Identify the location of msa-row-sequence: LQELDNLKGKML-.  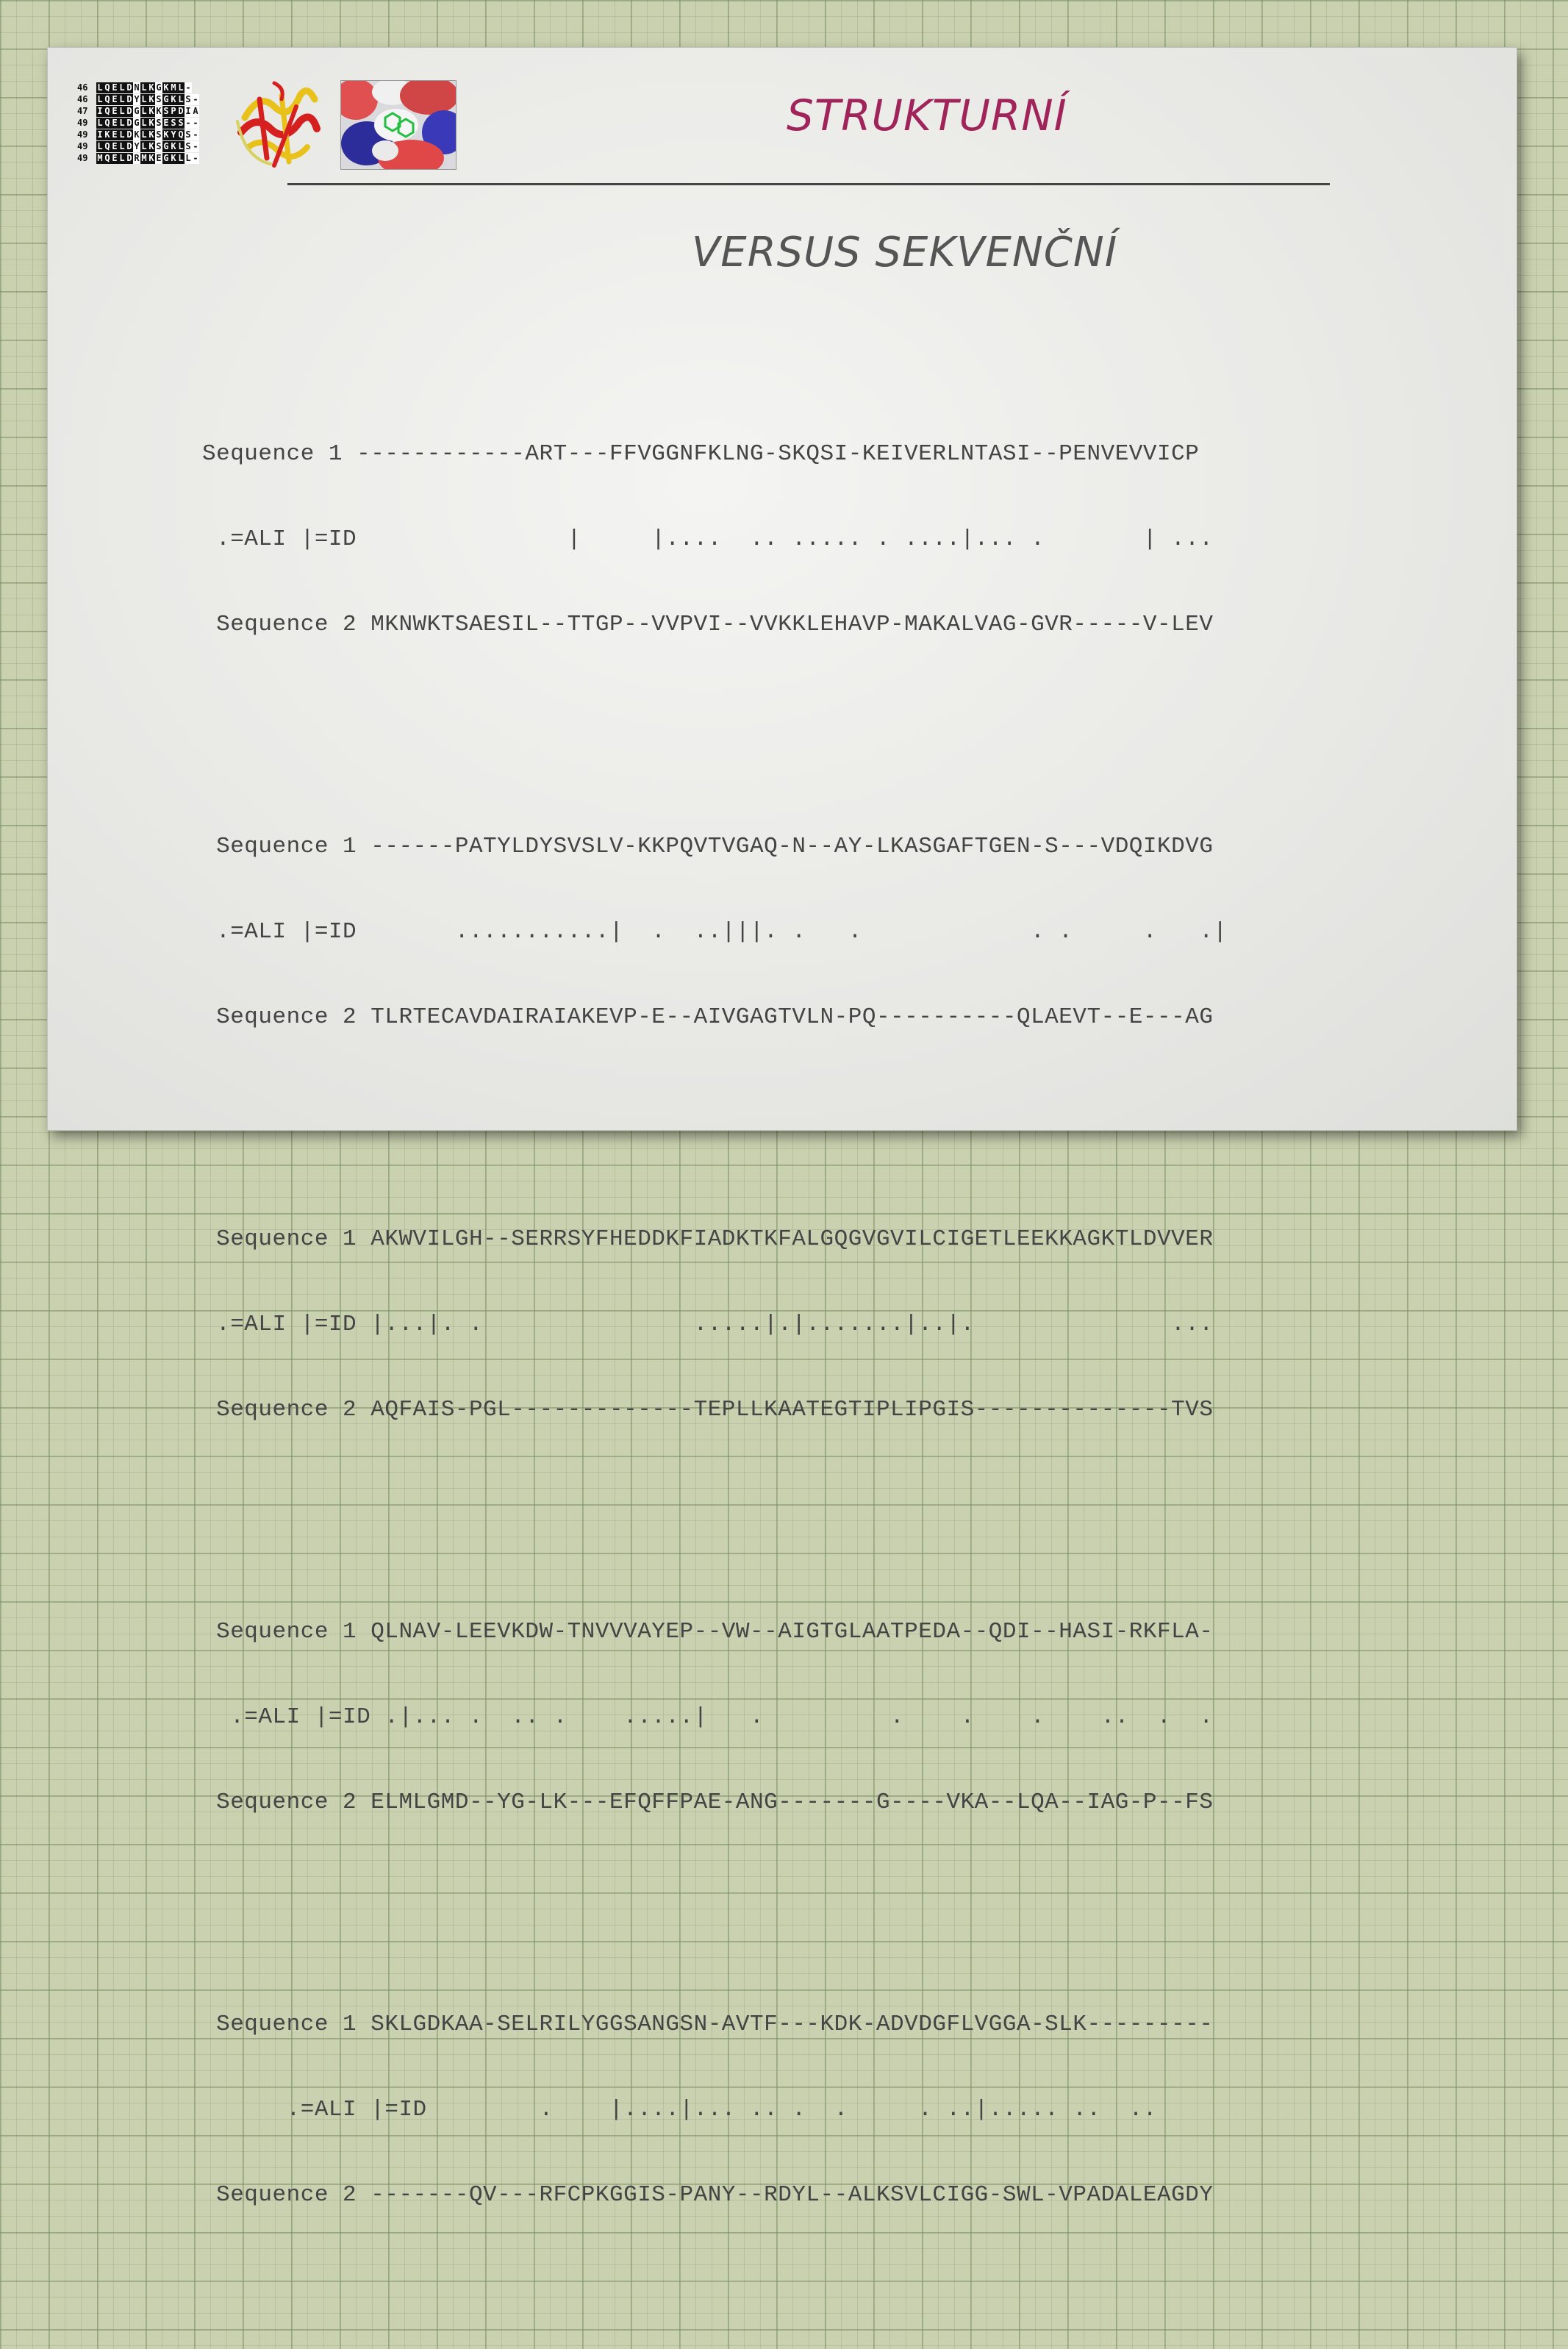
(144, 87).